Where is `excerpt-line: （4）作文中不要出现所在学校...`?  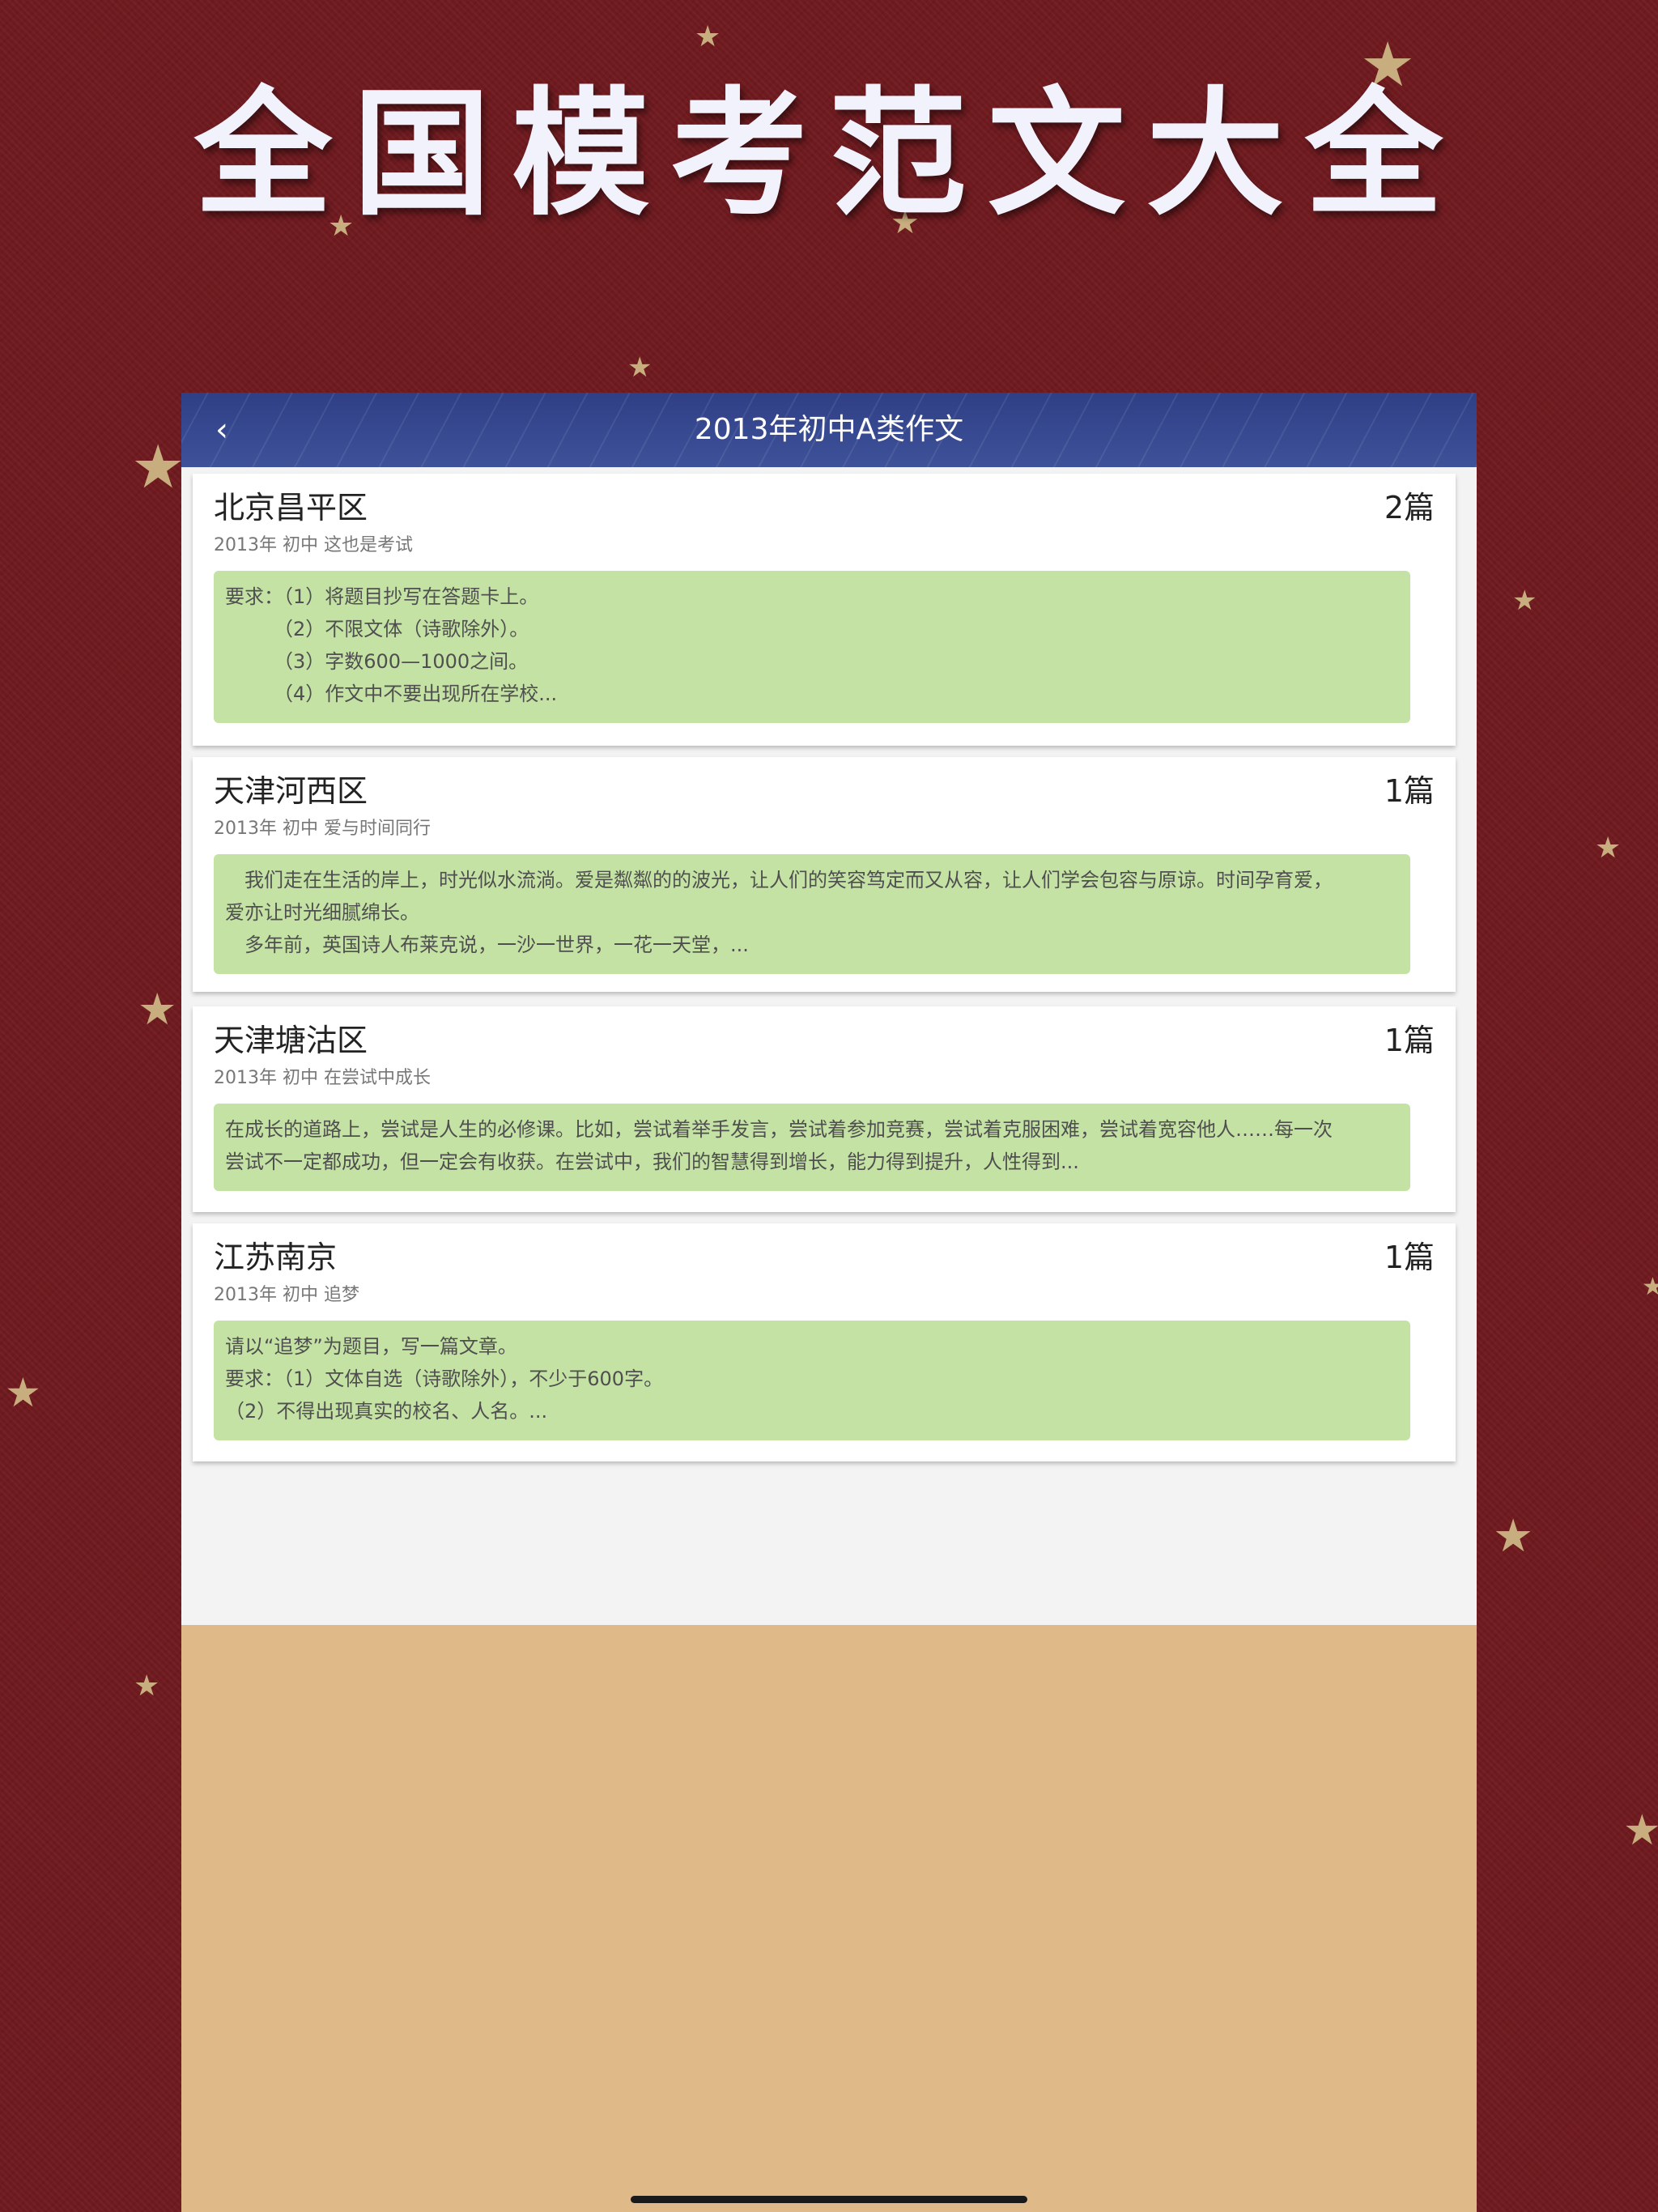
excerpt-line: （4）作文中不要出现所在学校... is located at coordinates (391, 694).